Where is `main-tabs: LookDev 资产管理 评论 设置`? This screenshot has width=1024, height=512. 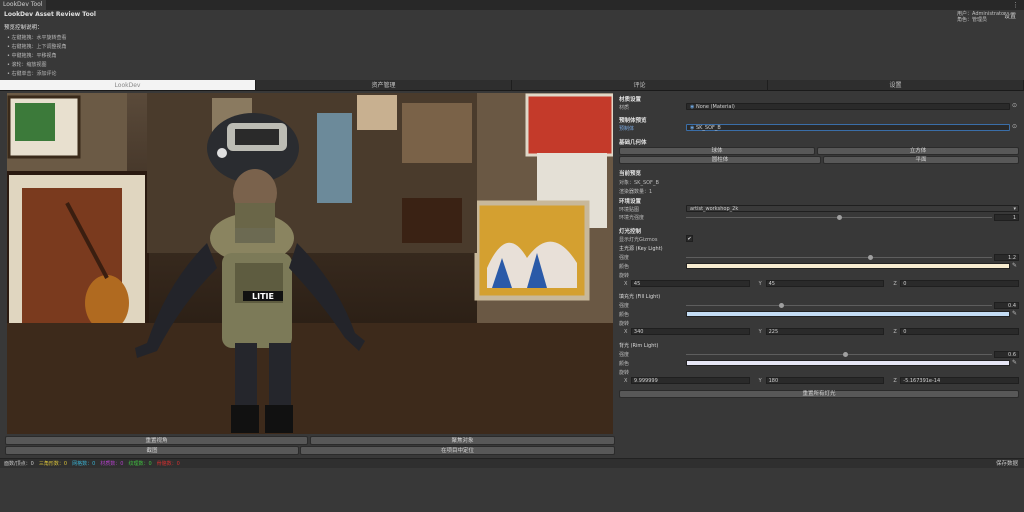
main-tabs: LookDev 资产管理 评论 设置 is located at coordinates (512, 85).